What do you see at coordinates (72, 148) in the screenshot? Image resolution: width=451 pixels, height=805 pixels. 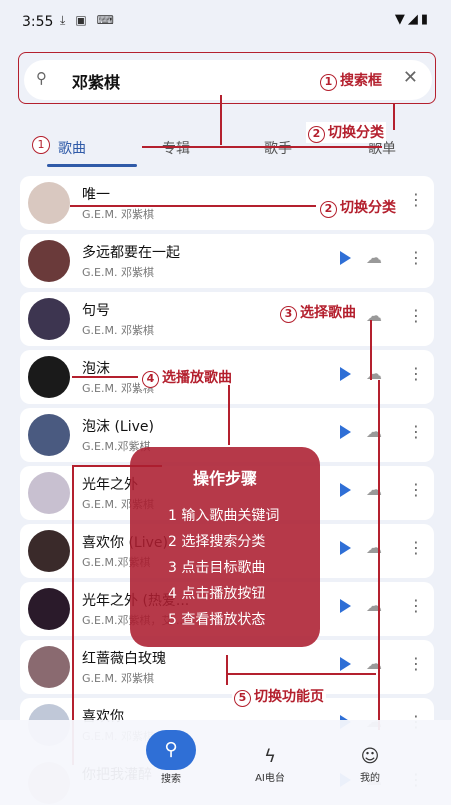 I see `tab-songs: 歌曲` at bounding box center [72, 148].